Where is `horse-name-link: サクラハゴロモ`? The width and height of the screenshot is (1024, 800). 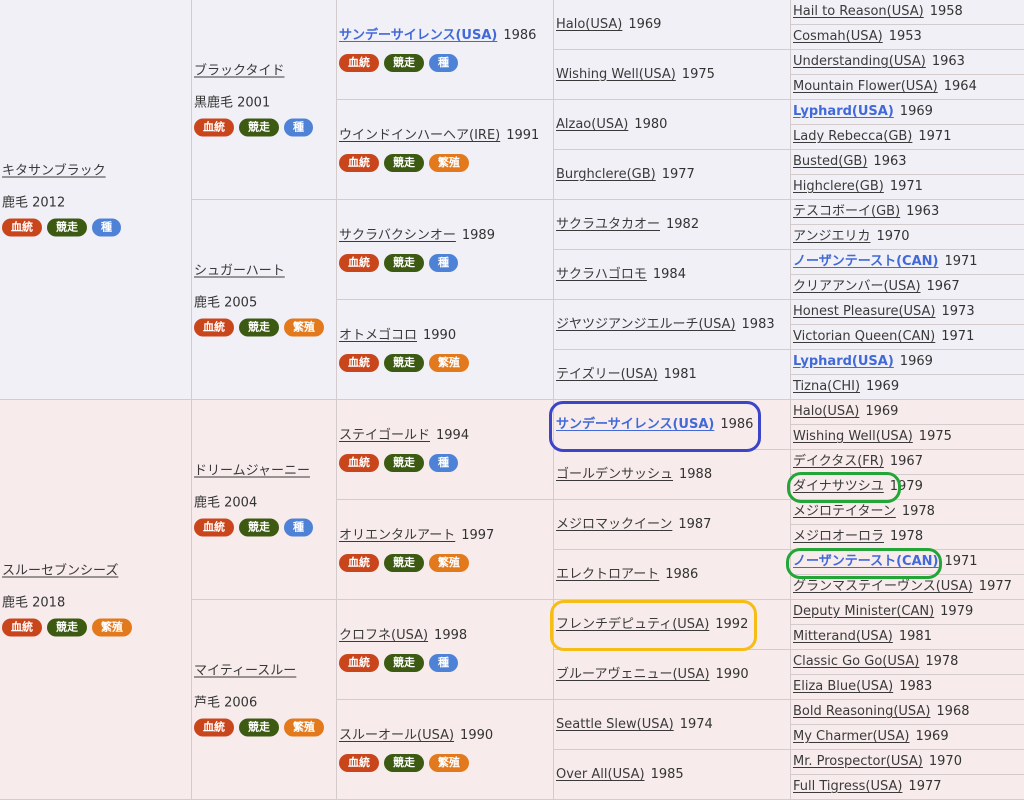 horse-name-link: サクラハゴロモ is located at coordinates (601, 274).